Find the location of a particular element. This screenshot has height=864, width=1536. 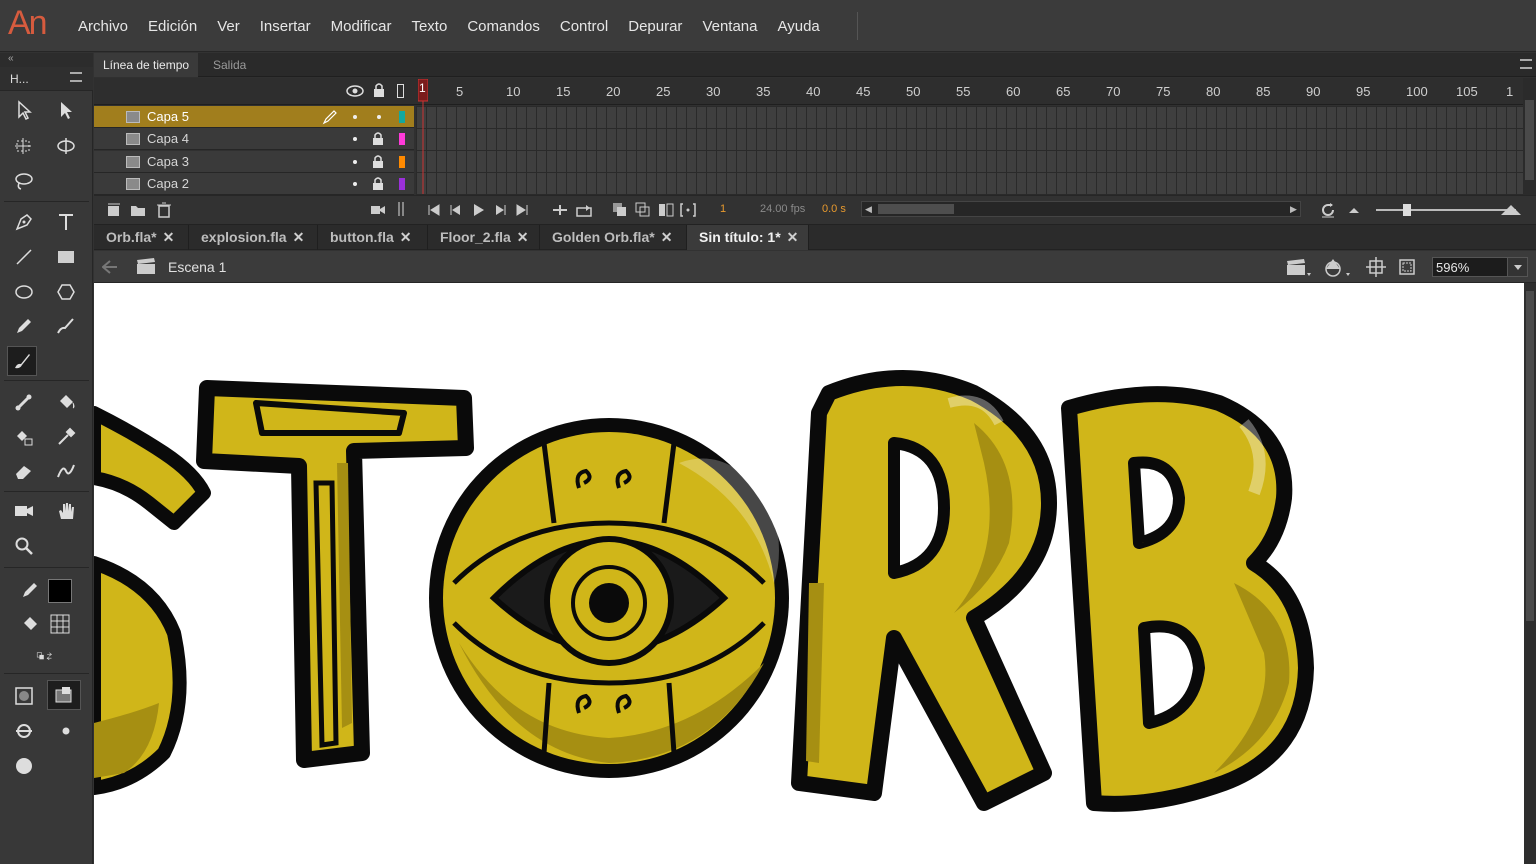

scroll-left-icon: ◀ is located at coordinates (868, 209).